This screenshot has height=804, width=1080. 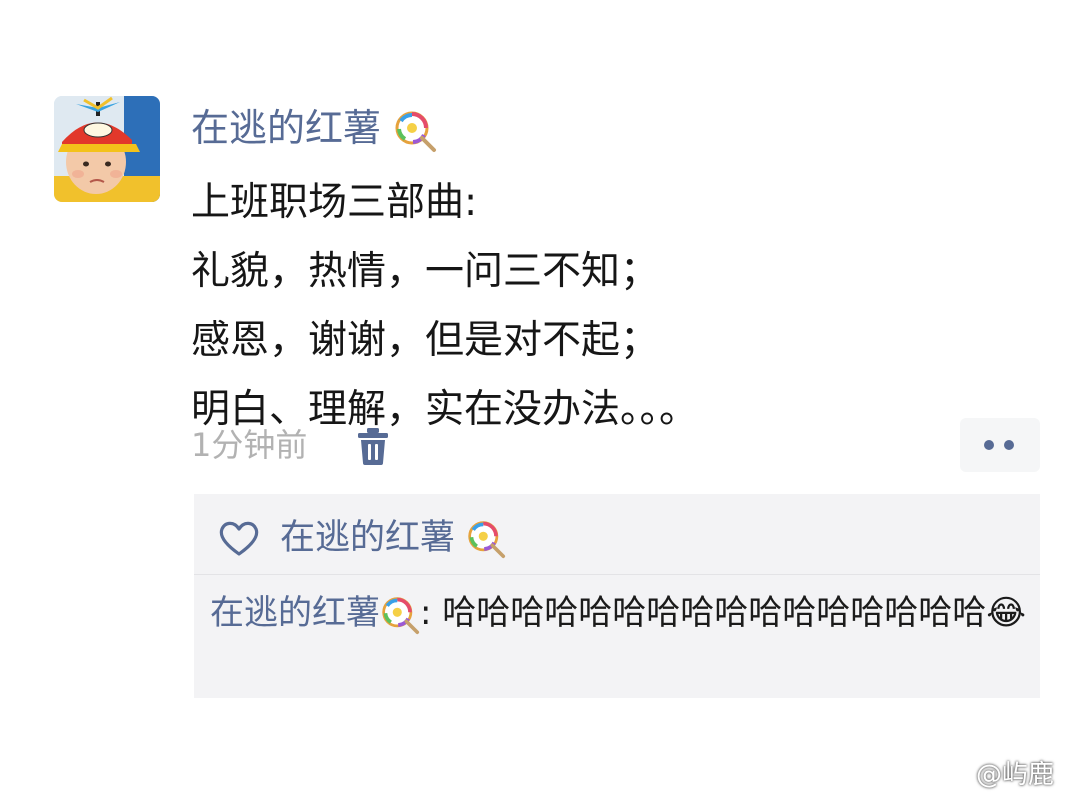 I want to click on trash-icon, so click(x=373, y=446).